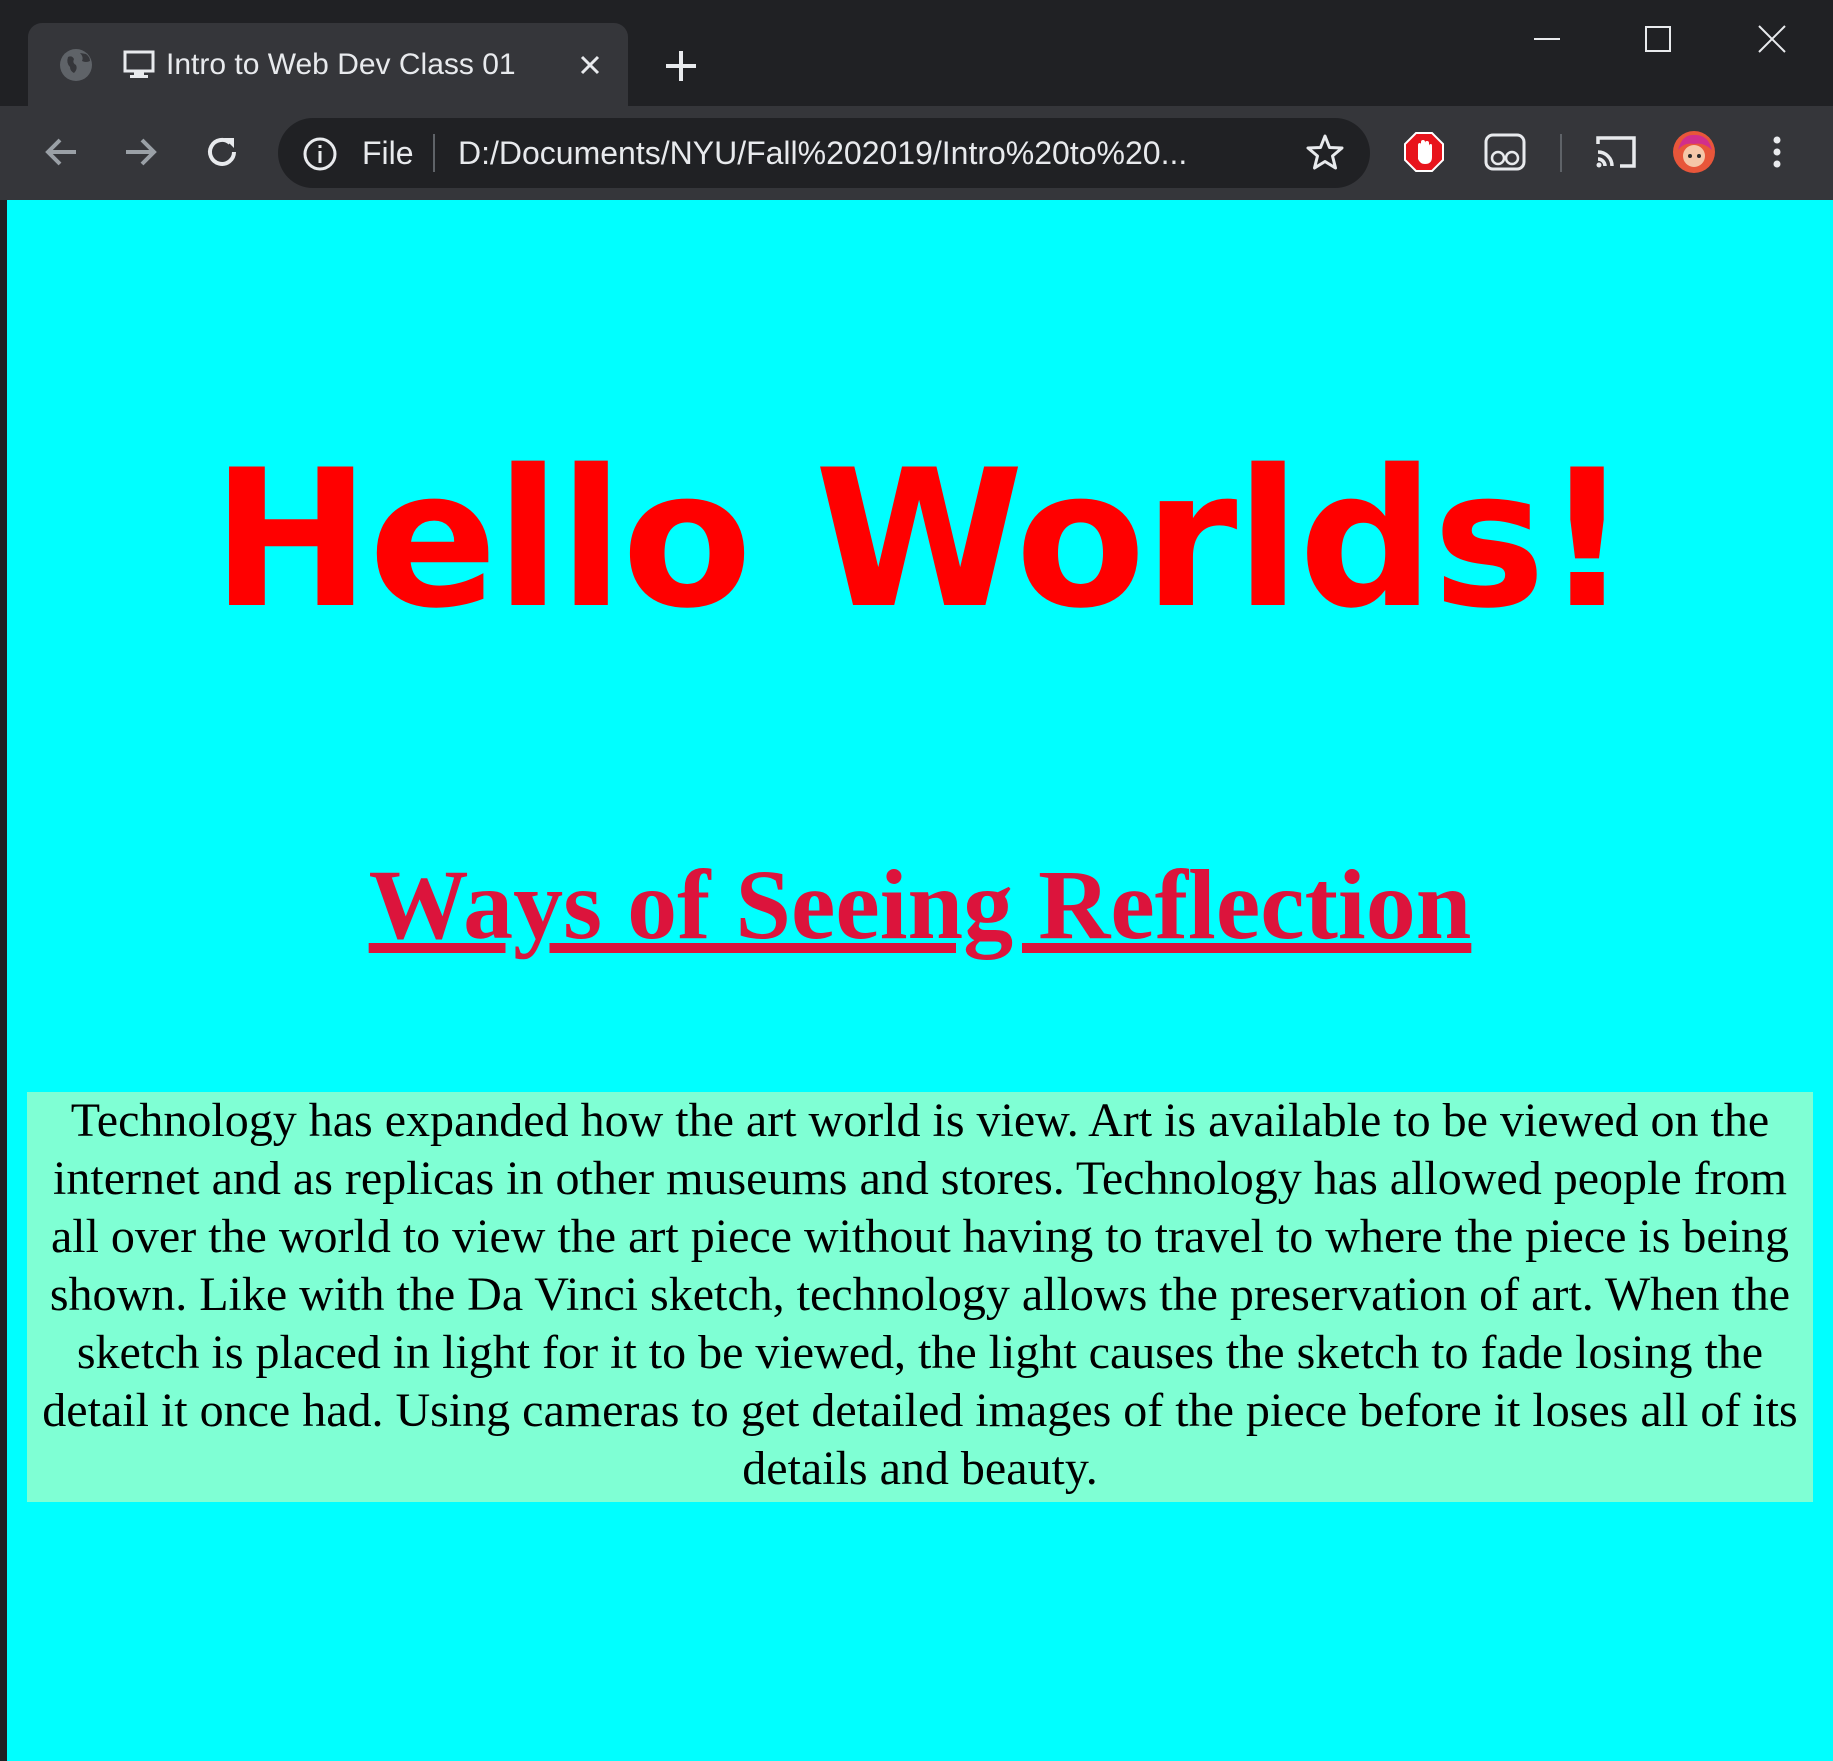 This screenshot has width=1833, height=1761. What do you see at coordinates (434, 153) in the screenshot?
I see `address-divider` at bounding box center [434, 153].